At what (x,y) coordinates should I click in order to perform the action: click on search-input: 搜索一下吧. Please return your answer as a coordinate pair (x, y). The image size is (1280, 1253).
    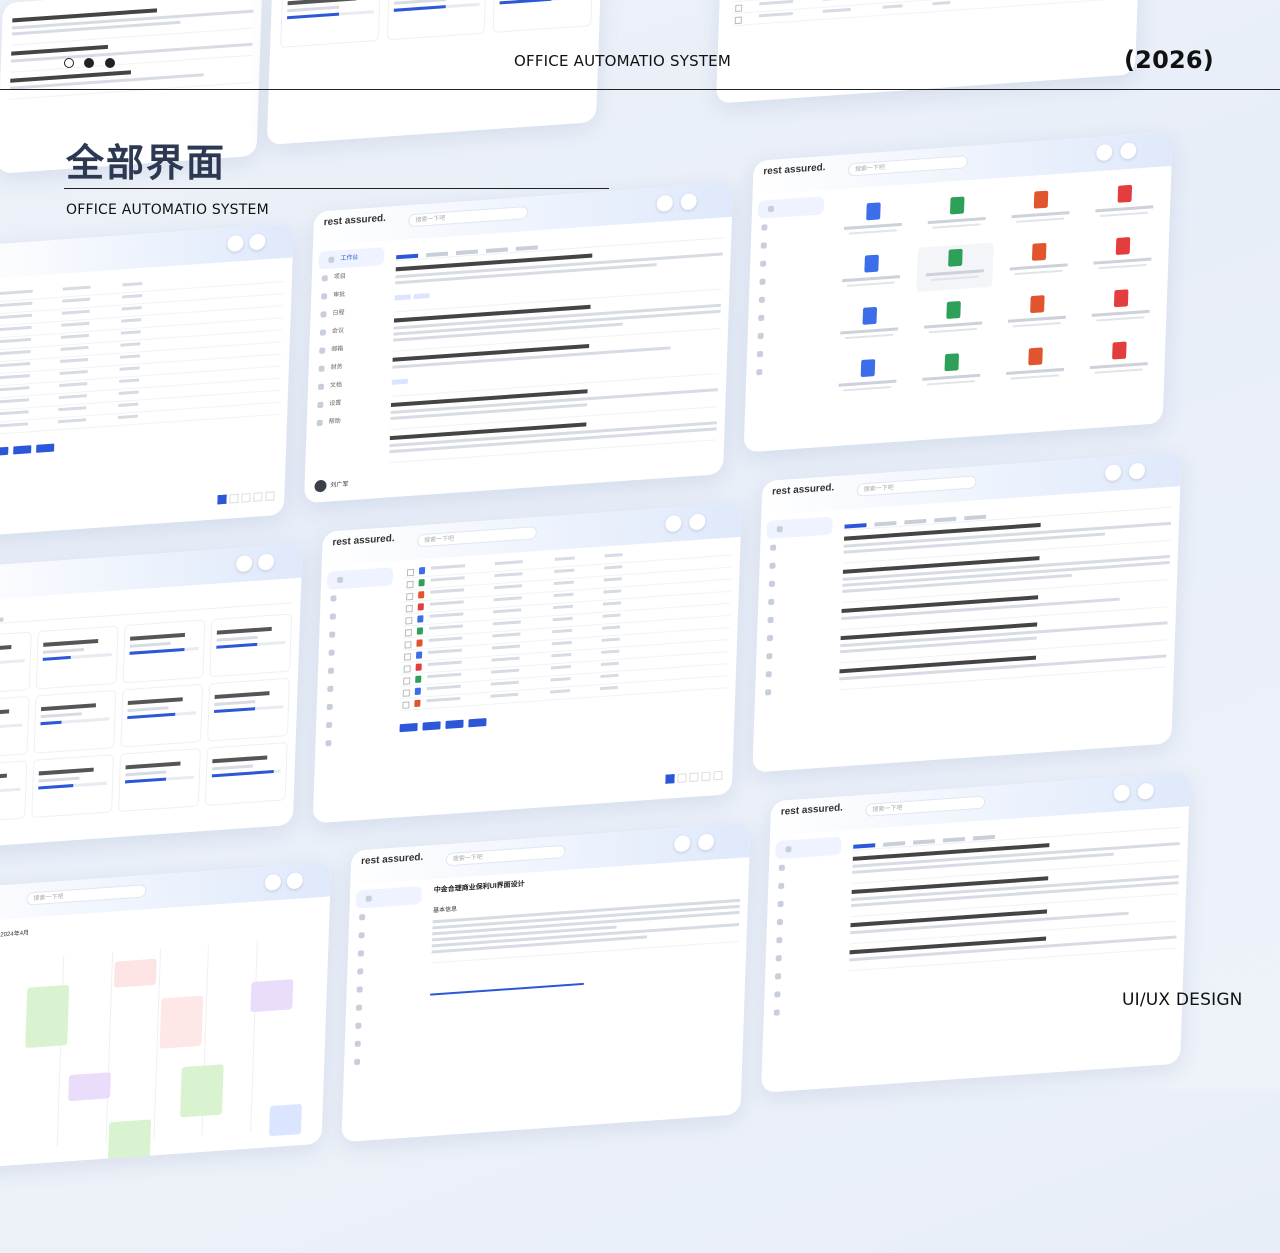
    Looking at the image, I should click on (468, 216).